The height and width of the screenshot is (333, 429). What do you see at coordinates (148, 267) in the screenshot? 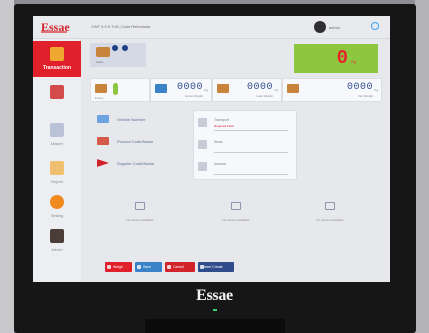
I see `save-button: Save` at bounding box center [148, 267].